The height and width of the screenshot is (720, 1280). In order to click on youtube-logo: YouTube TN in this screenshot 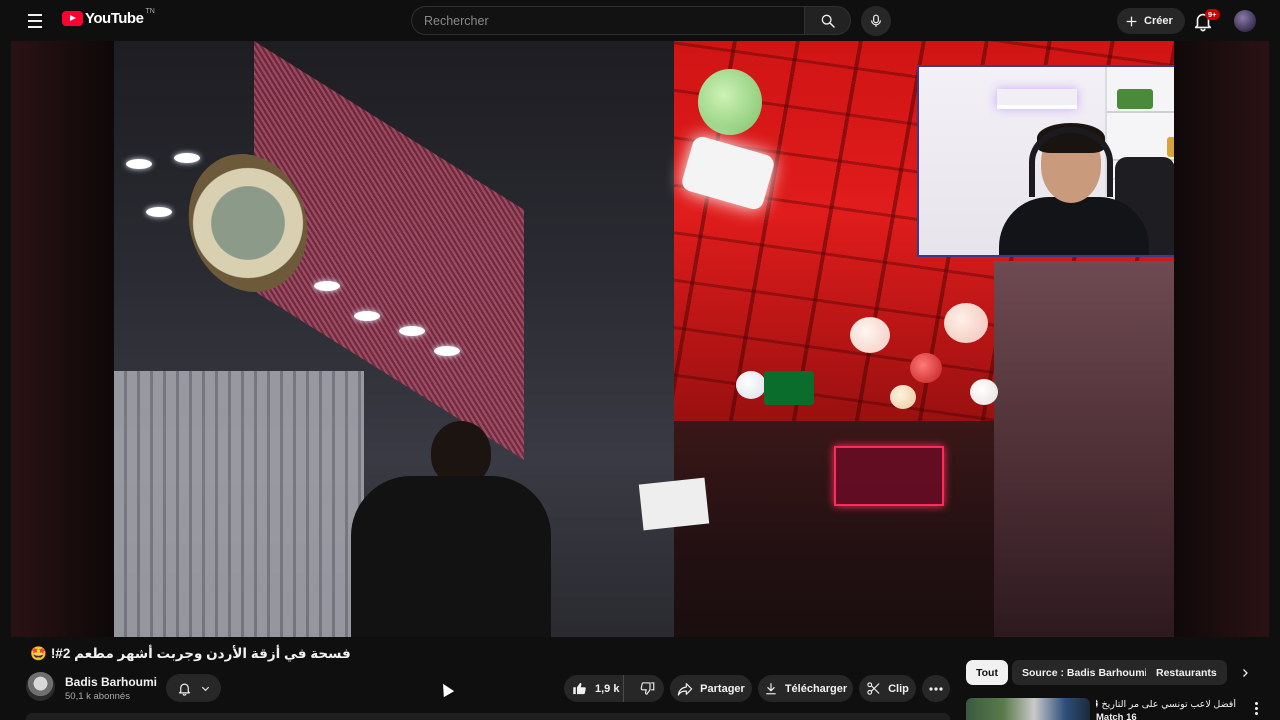, I will do `click(108, 17)`.